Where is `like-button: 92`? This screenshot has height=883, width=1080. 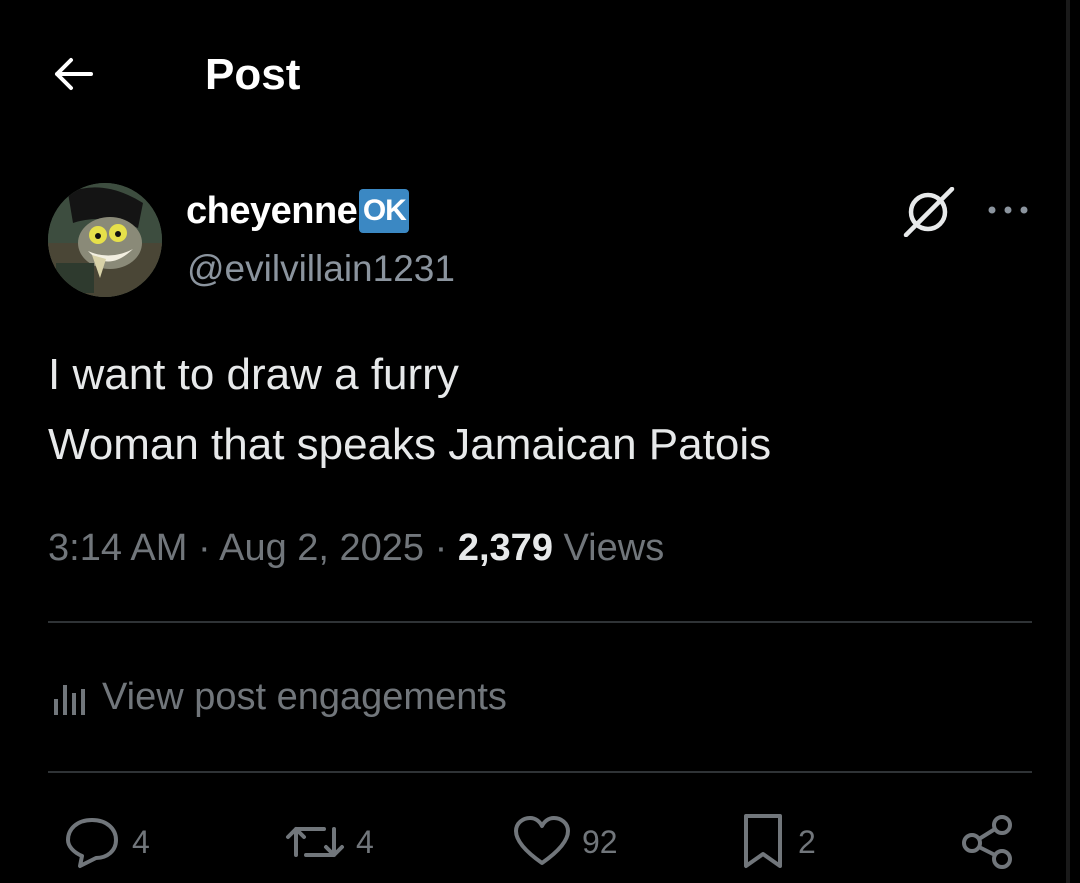
like-button: 92 is located at coordinates (565, 842).